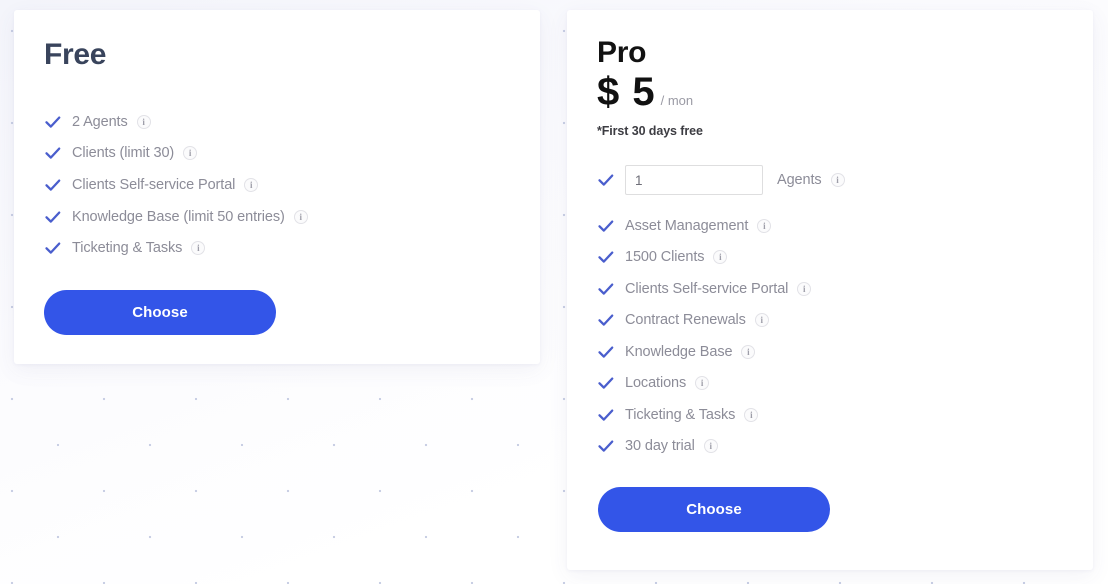 The height and width of the screenshot is (584, 1108). Describe the element at coordinates (830, 352) in the screenshot. I see `feature-row: Knowledge Base i` at that location.